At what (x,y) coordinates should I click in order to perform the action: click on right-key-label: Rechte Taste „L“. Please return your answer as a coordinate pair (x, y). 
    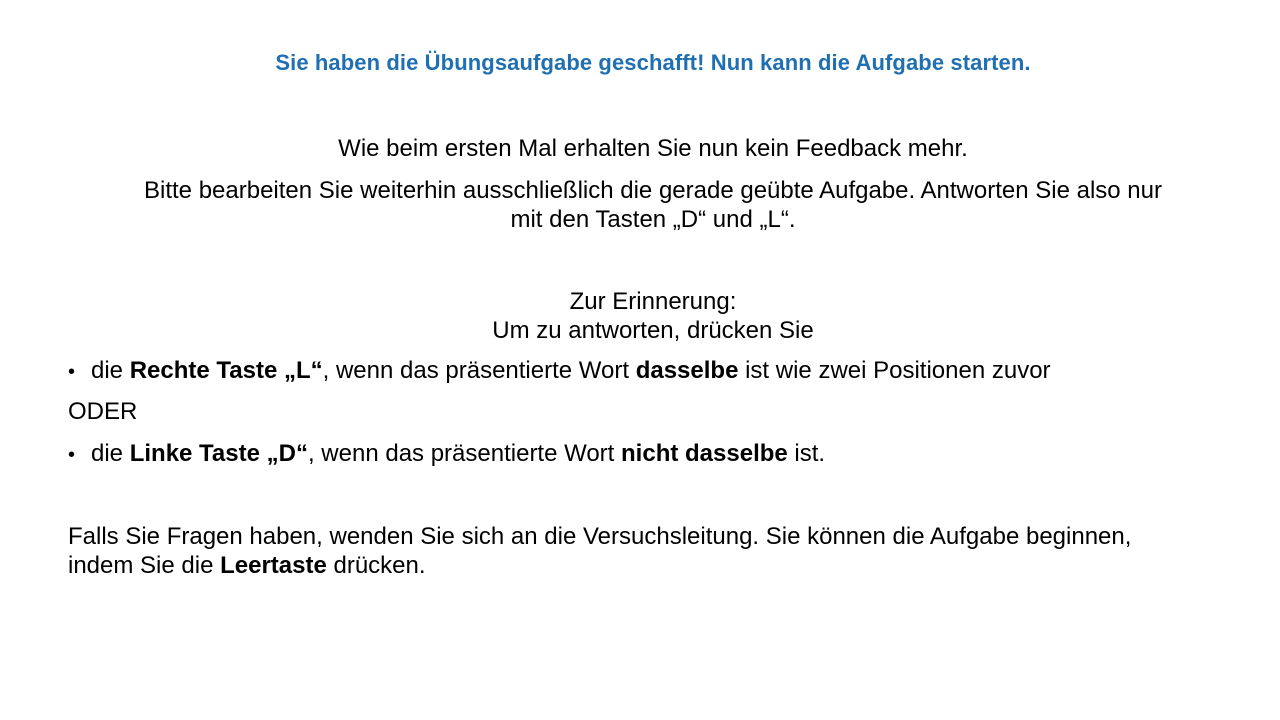
    Looking at the image, I should click on (226, 370).